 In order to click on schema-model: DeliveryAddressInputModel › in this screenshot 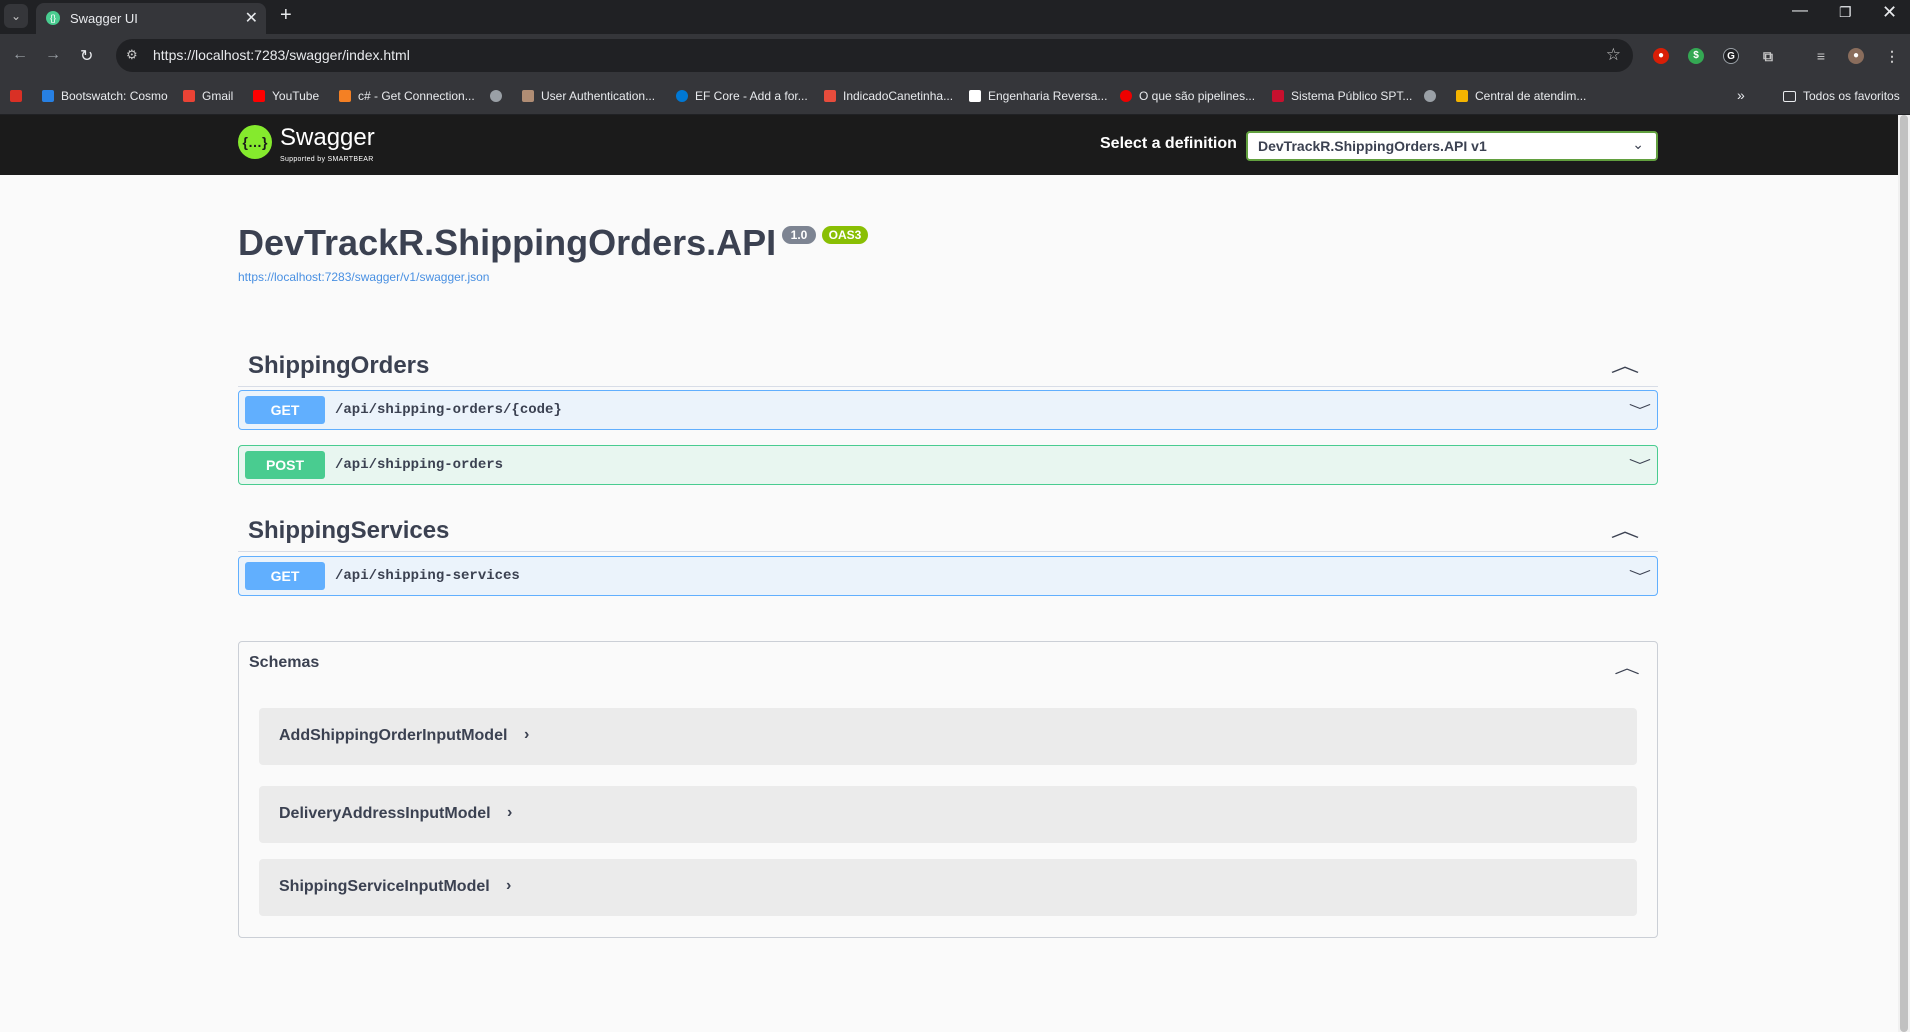, I will do `click(948, 814)`.